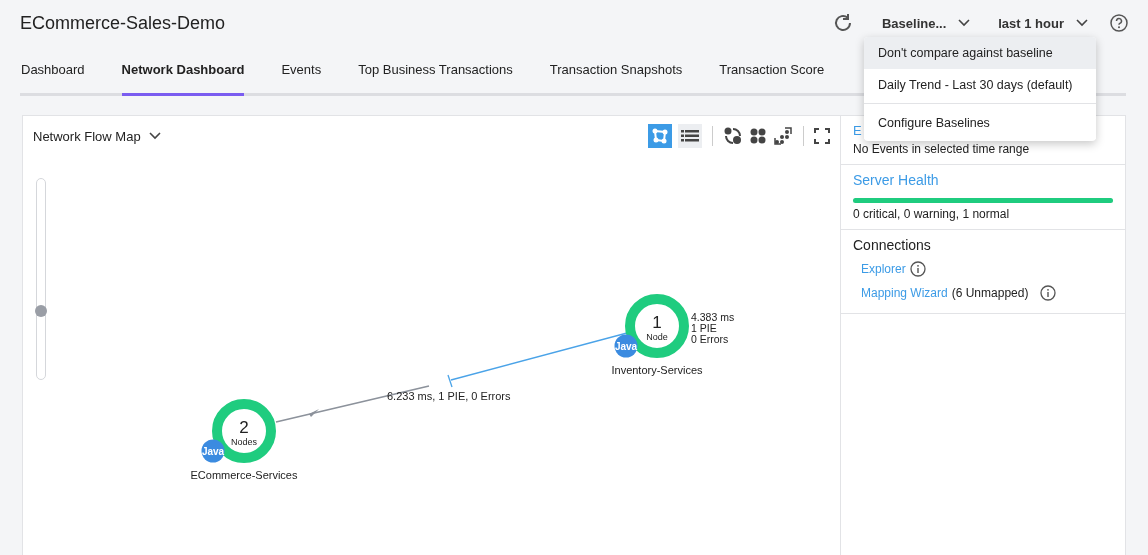 The height and width of the screenshot is (555, 1148). I want to click on node-metric: 0 Errors, so click(710, 339).